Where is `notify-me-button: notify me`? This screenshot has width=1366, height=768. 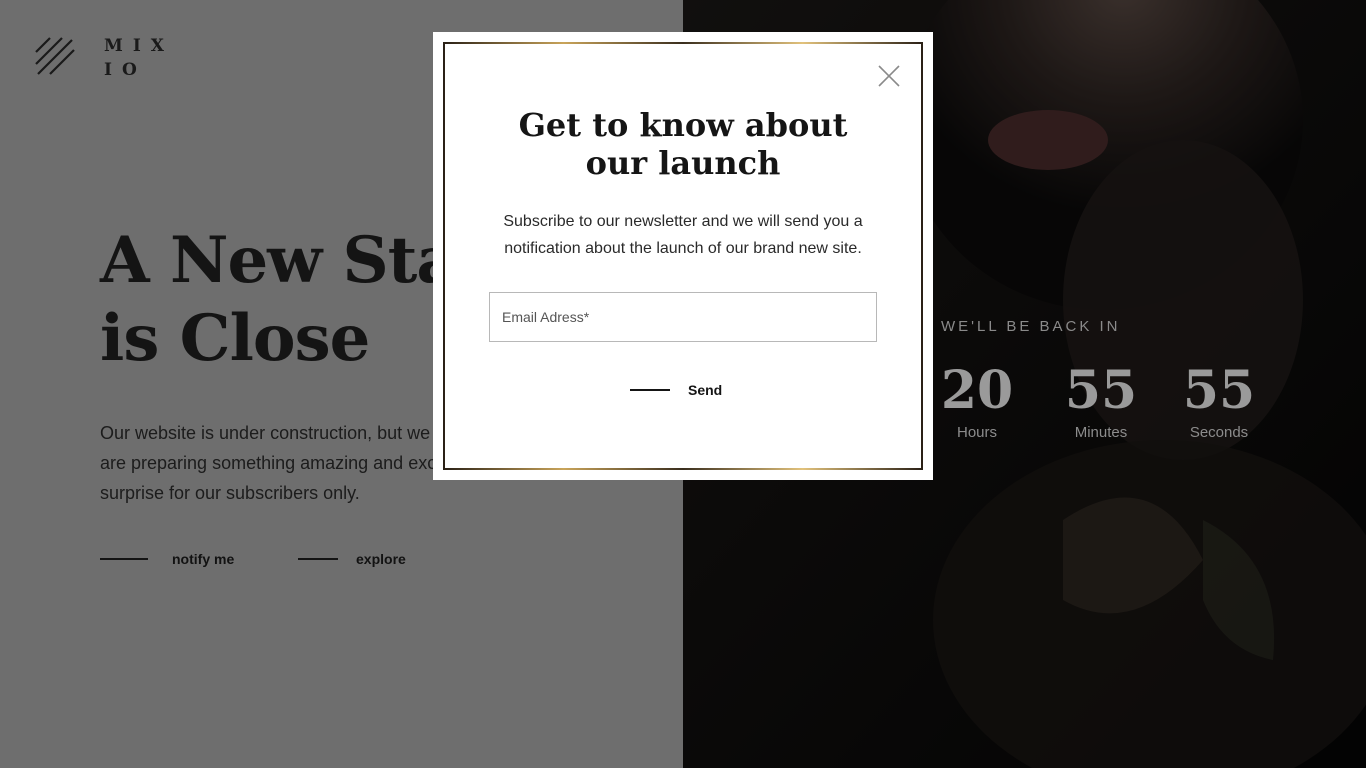 notify-me-button: notify me is located at coordinates (167, 559).